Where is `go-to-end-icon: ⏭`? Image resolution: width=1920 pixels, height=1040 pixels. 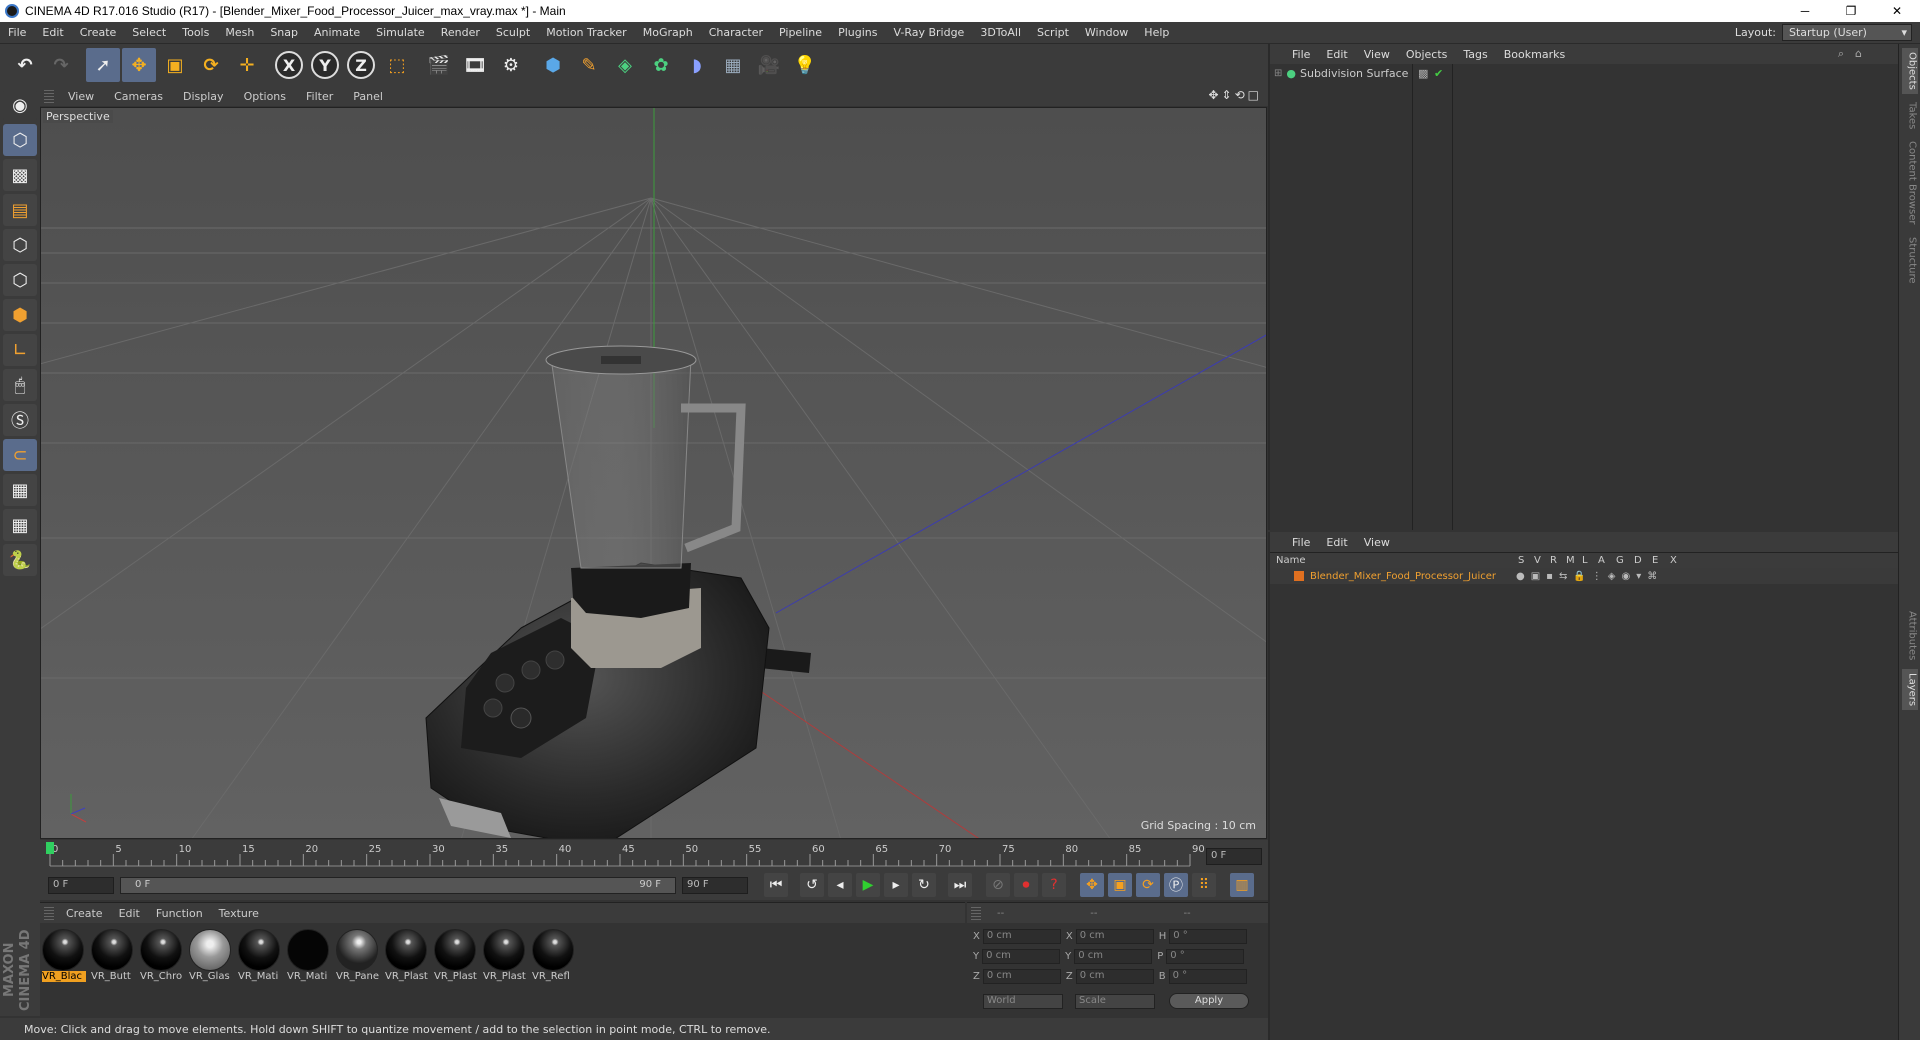
go-to-end-icon: ⏭ is located at coordinates (960, 885).